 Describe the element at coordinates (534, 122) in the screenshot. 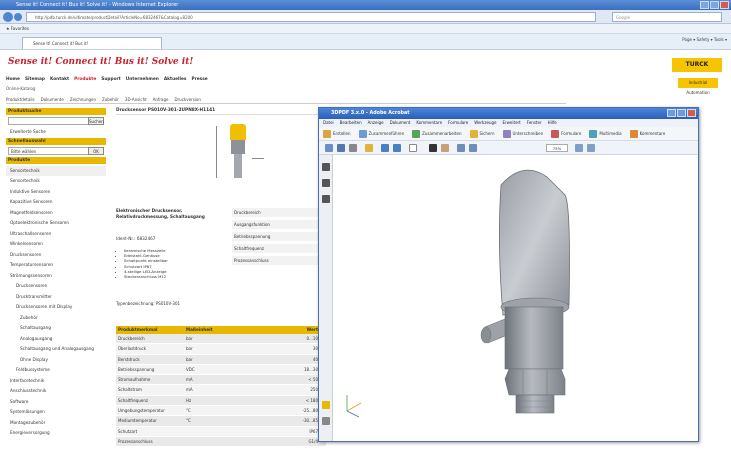

I see `viewer-menu-item: Fenster` at that location.